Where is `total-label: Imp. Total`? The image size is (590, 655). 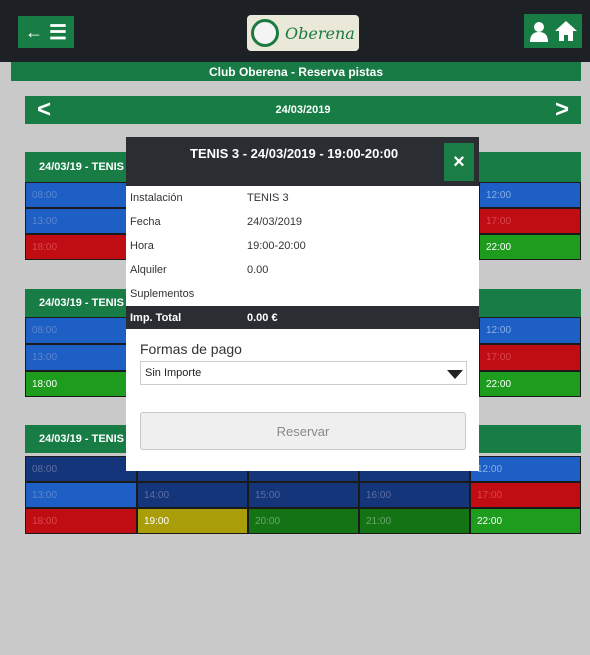
total-label: Imp. Total is located at coordinates (156, 318).